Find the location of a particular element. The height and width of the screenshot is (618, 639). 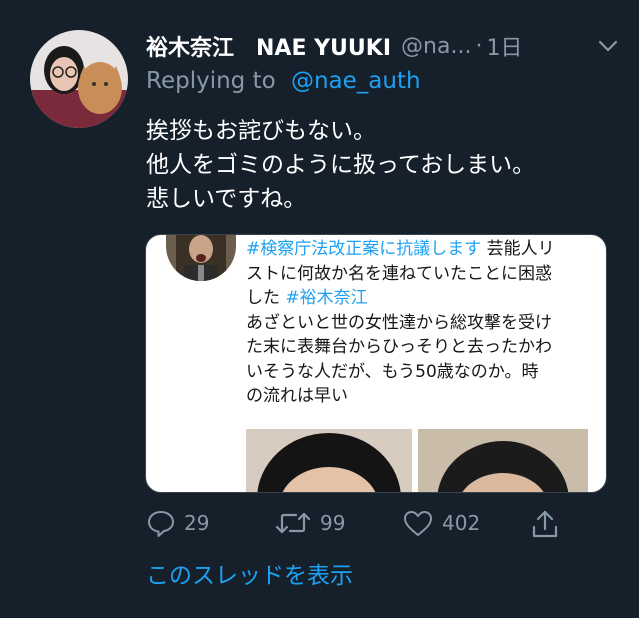

tweet-text-line: 他人をゴミのように扱っておしまい。 is located at coordinates (341, 165).